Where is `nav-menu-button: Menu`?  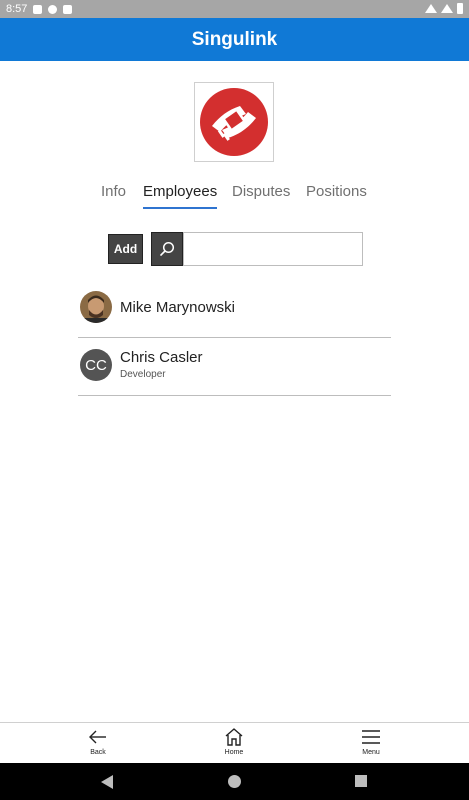
nav-menu-button: Menu is located at coordinates (371, 741).